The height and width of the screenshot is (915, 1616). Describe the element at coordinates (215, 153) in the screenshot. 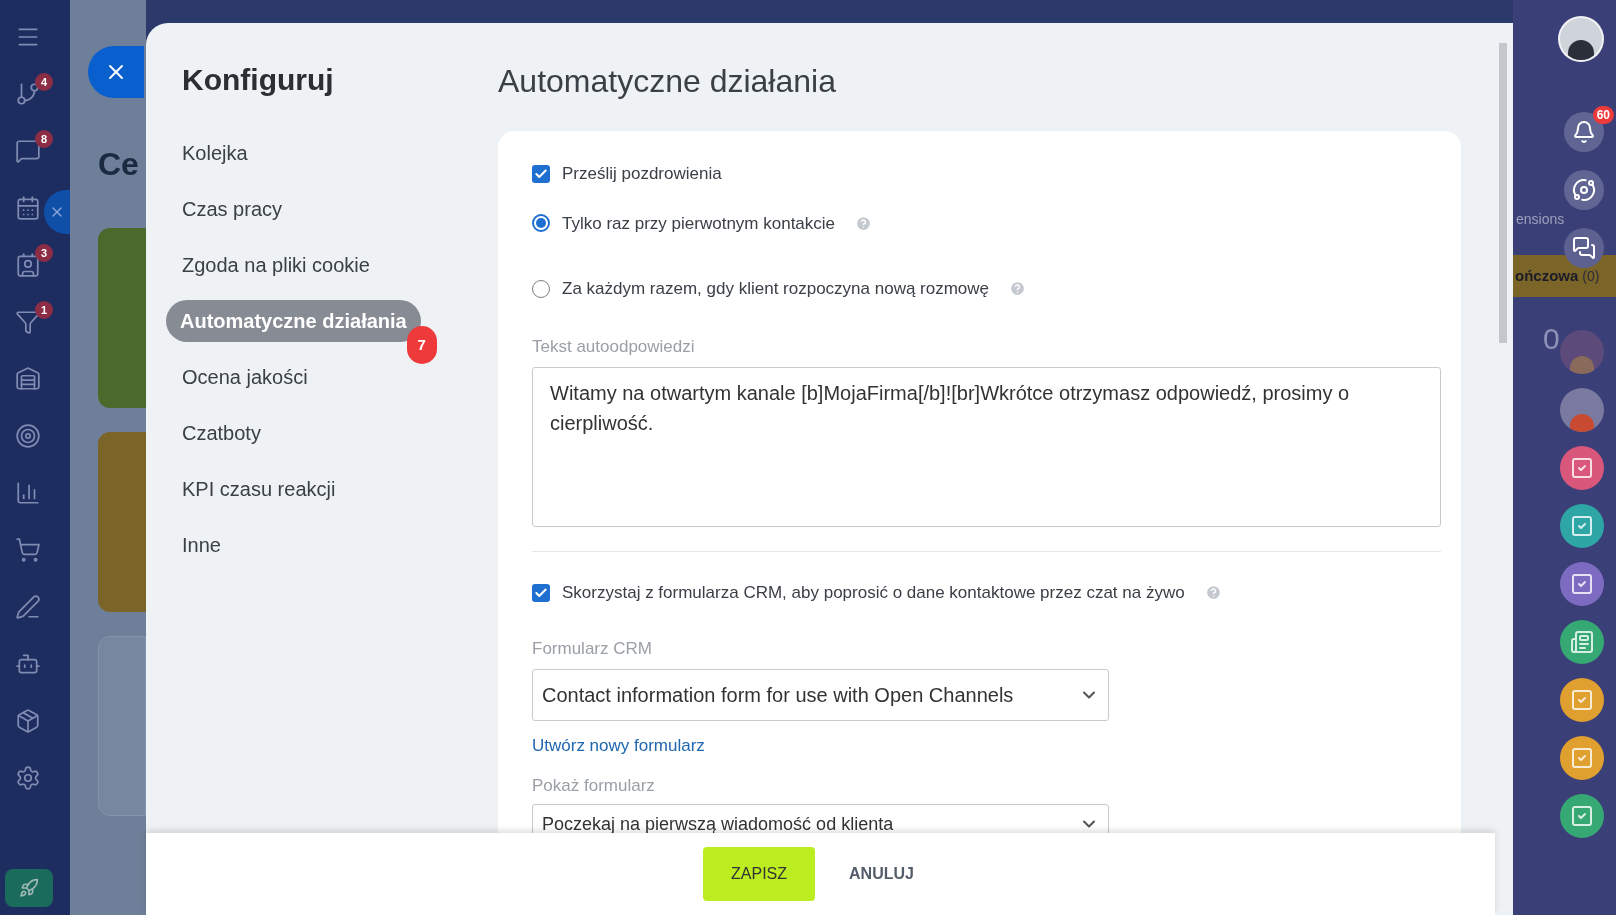

I see `menu-item: Kolejka` at that location.